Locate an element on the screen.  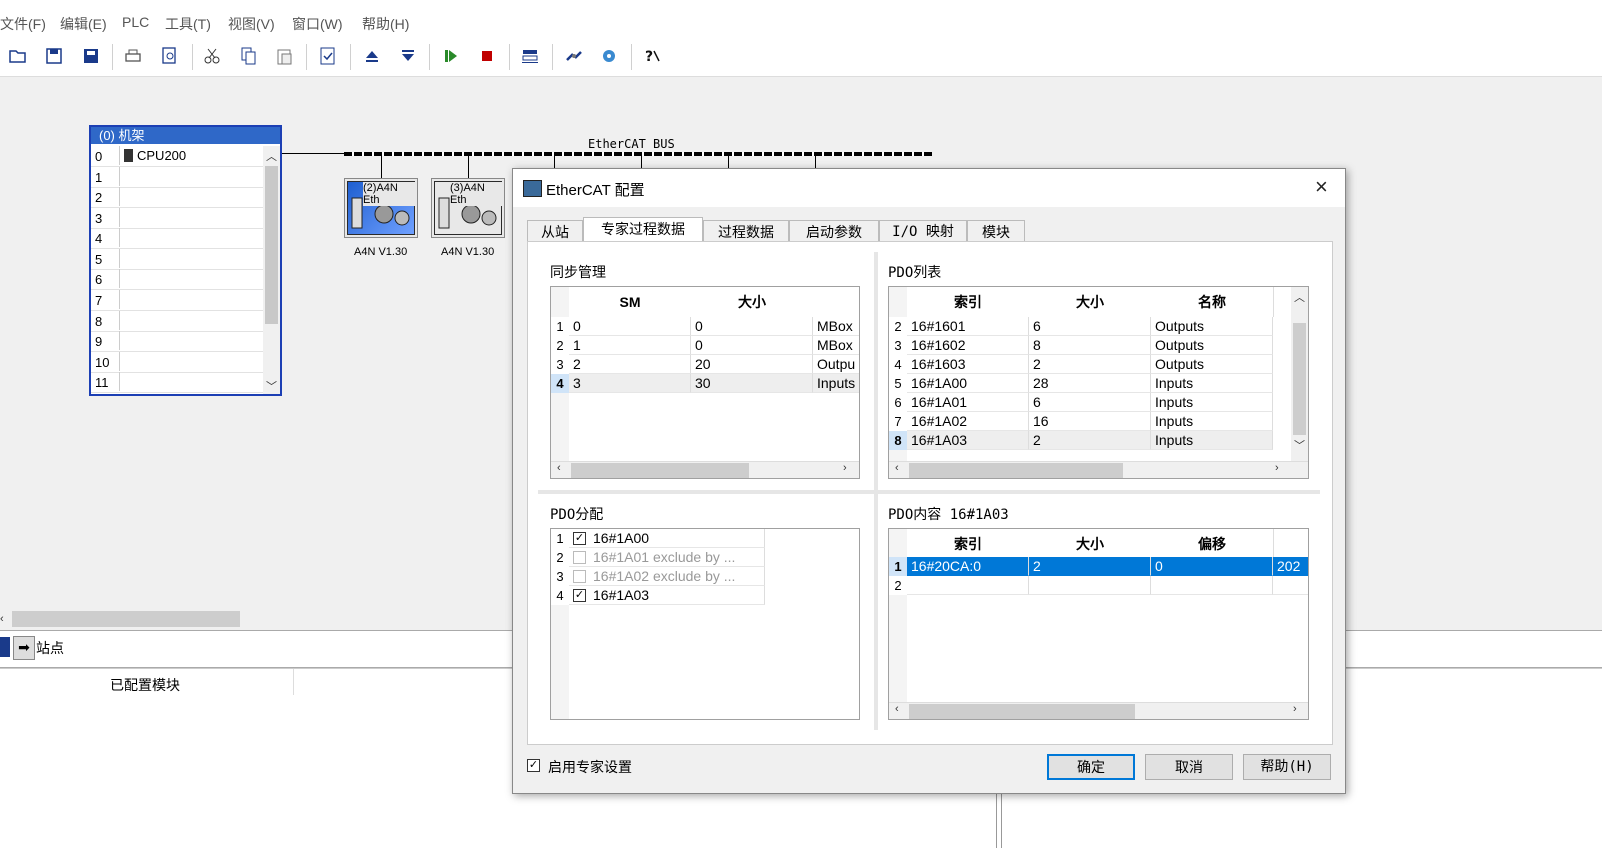
print-icon is located at coordinates (133, 56).